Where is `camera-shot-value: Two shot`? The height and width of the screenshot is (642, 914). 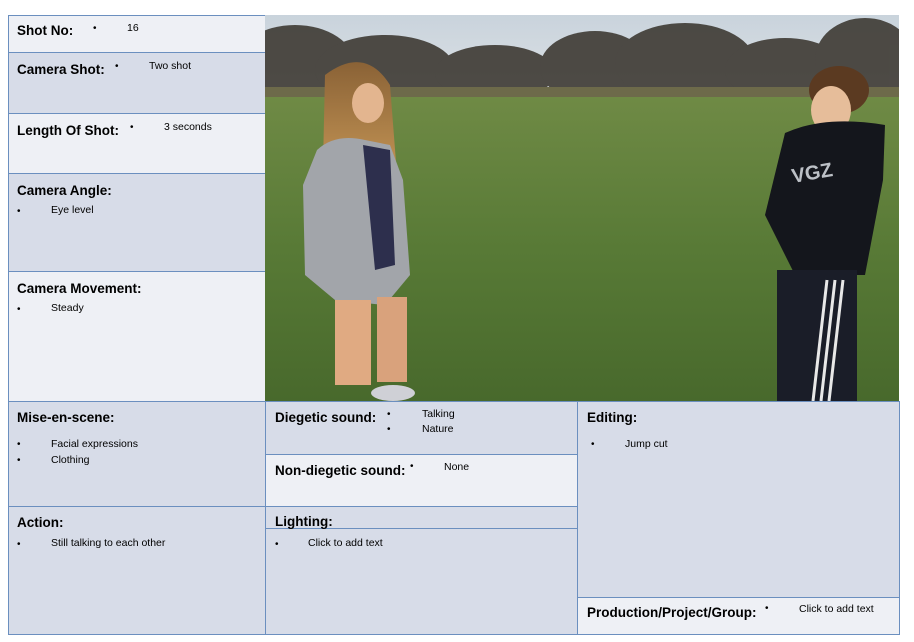
camera-shot-value: Two shot is located at coordinates (170, 66).